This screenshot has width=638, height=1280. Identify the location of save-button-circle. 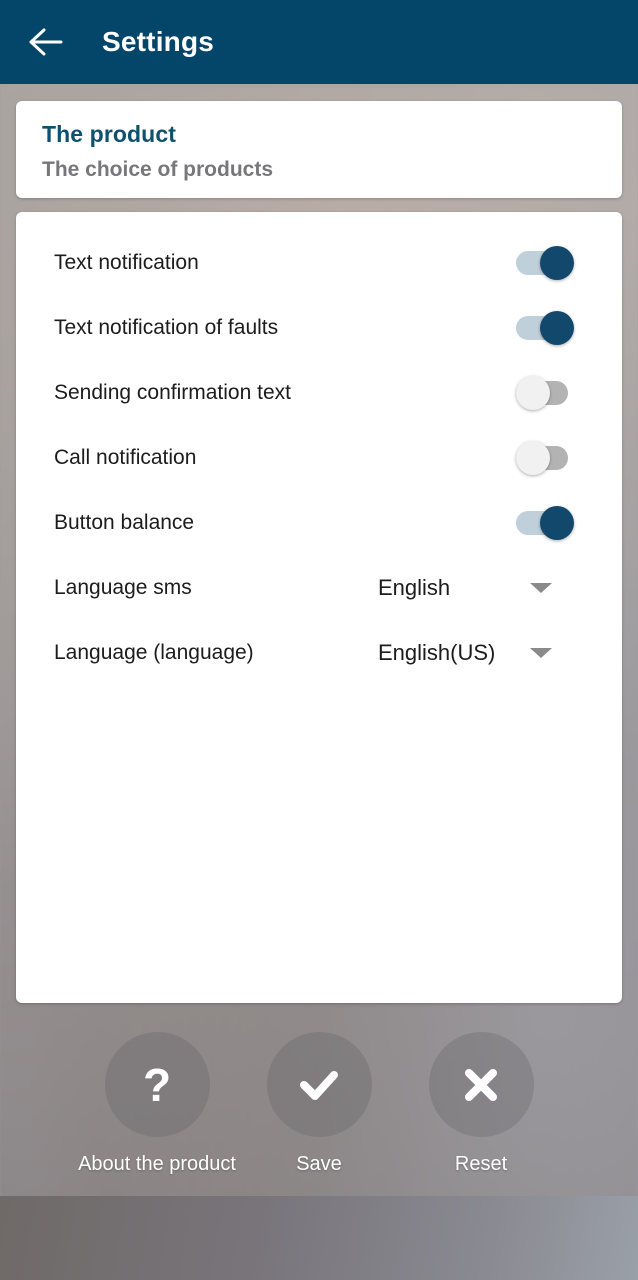
(319, 1084).